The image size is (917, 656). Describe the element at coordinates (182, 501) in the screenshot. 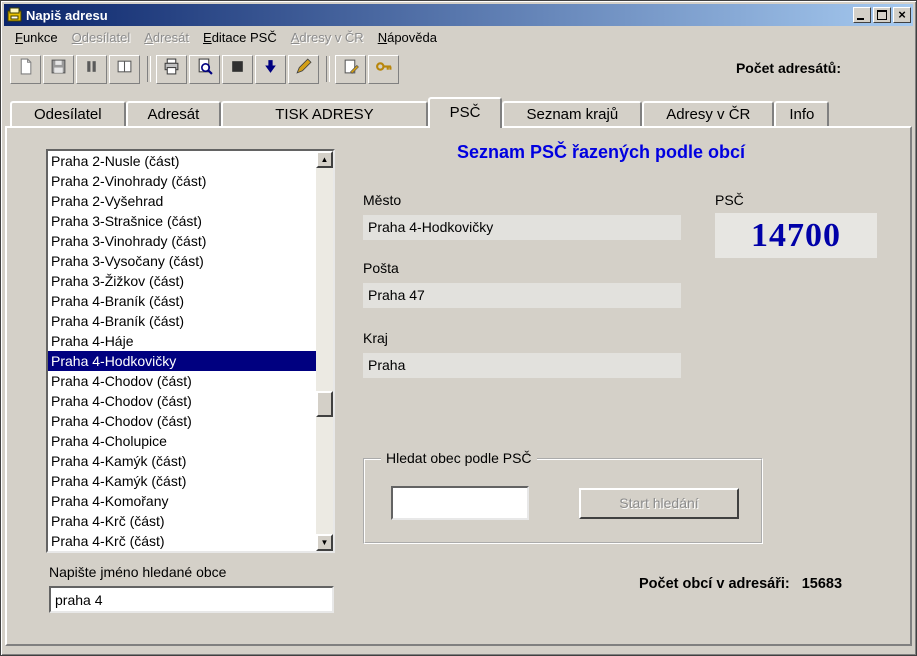

I see `list-item: Praha 4-Komořany` at that location.